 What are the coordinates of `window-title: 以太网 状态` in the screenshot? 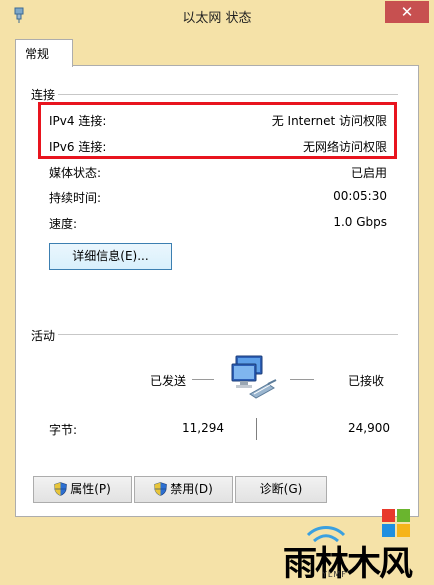 It's located at (217, 18).